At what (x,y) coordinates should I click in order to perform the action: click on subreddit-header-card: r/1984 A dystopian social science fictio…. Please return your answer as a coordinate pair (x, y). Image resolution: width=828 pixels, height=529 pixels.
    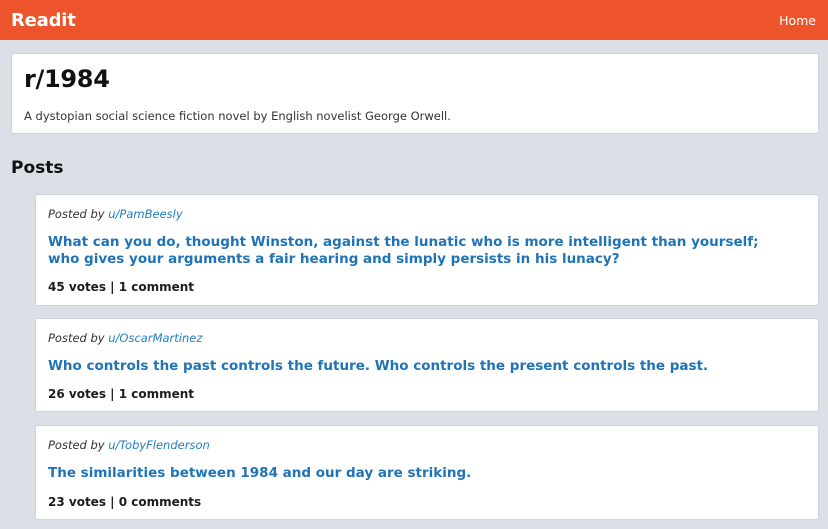
    Looking at the image, I should click on (415, 93).